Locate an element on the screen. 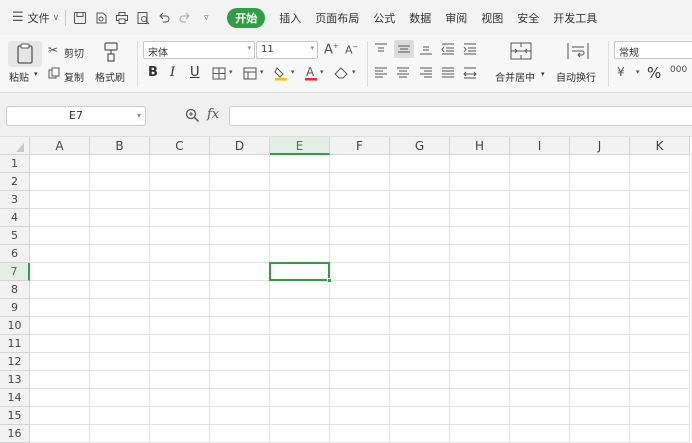 The image size is (692, 443). cell-K9 is located at coordinates (660, 308).